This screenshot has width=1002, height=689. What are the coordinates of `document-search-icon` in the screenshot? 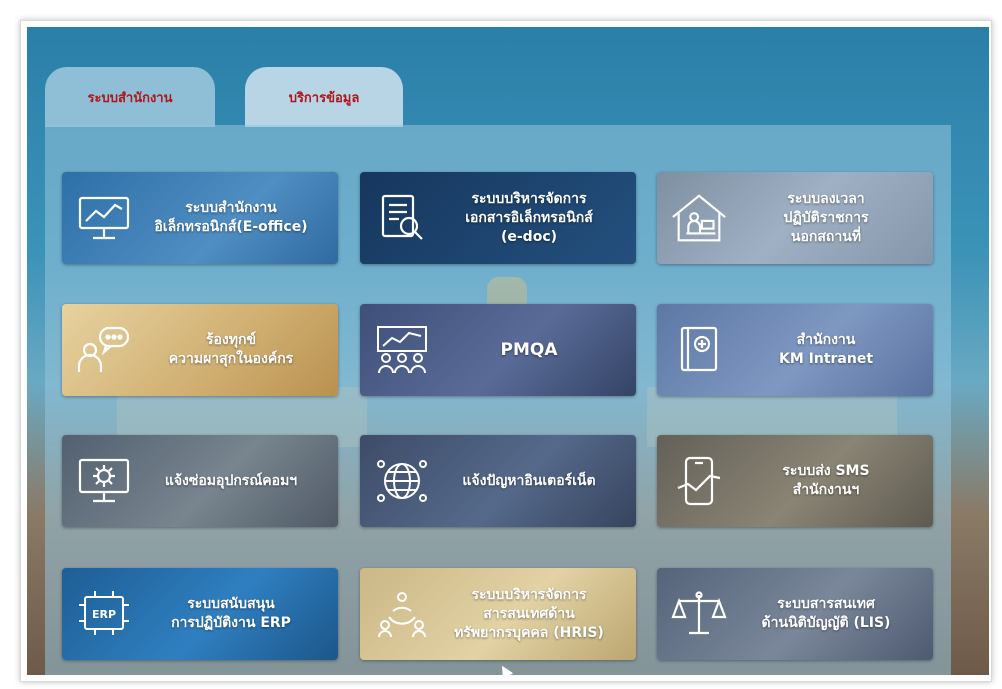 It's located at (402, 218).